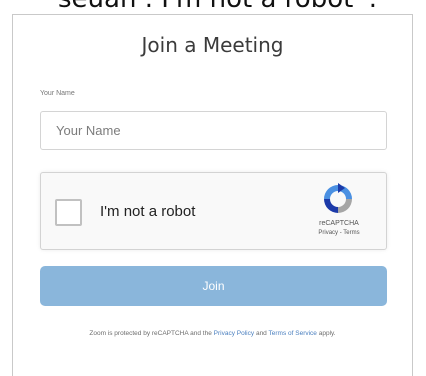 The width and height of the screenshot is (426, 376). What do you see at coordinates (339, 223) in the screenshot?
I see `recaptcha-brand: reCAPTCHA` at bounding box center [339, 223].